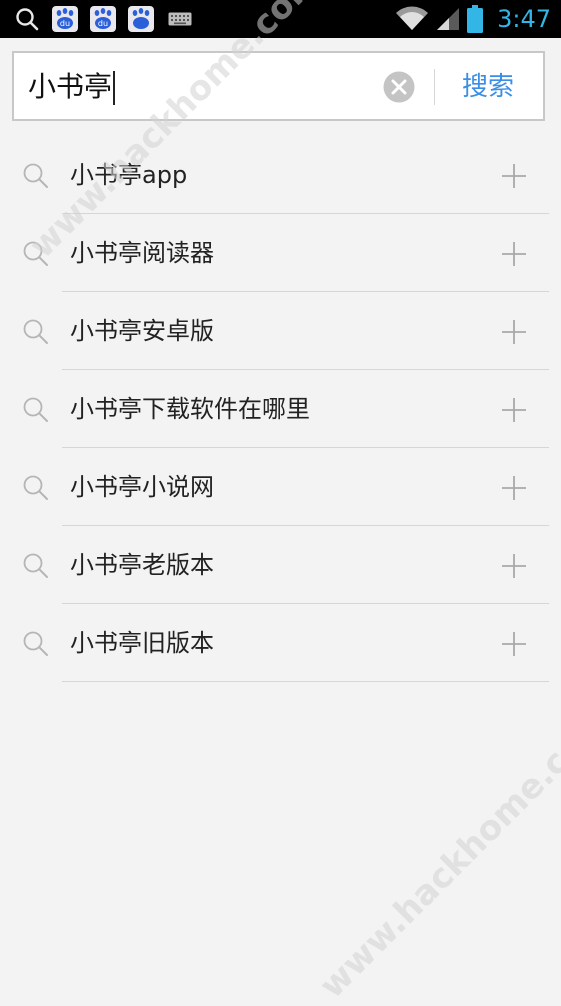  Describe the element at coordinates (142, 565) in the screenshot. I see `suggestion-text: 小书亭老版本` at that location.